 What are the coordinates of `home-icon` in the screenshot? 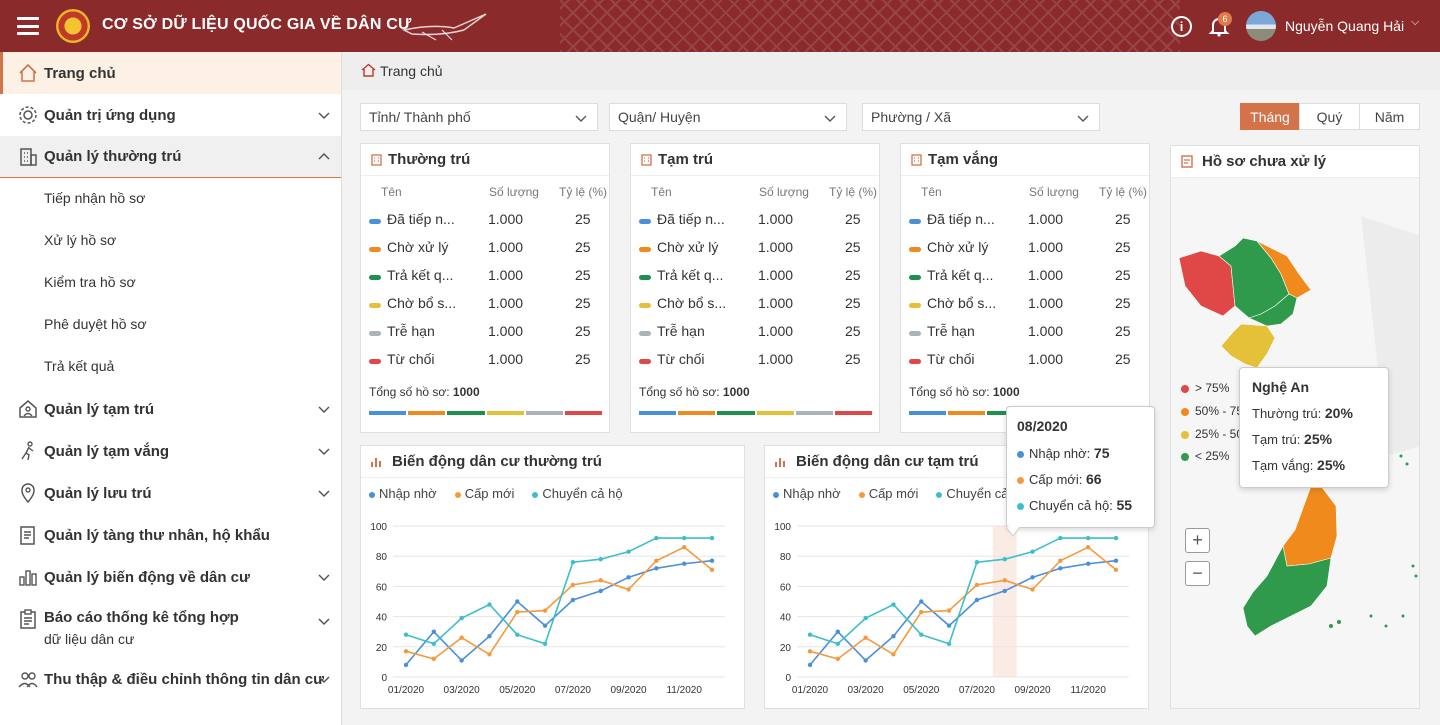 It's located at (368, 70).